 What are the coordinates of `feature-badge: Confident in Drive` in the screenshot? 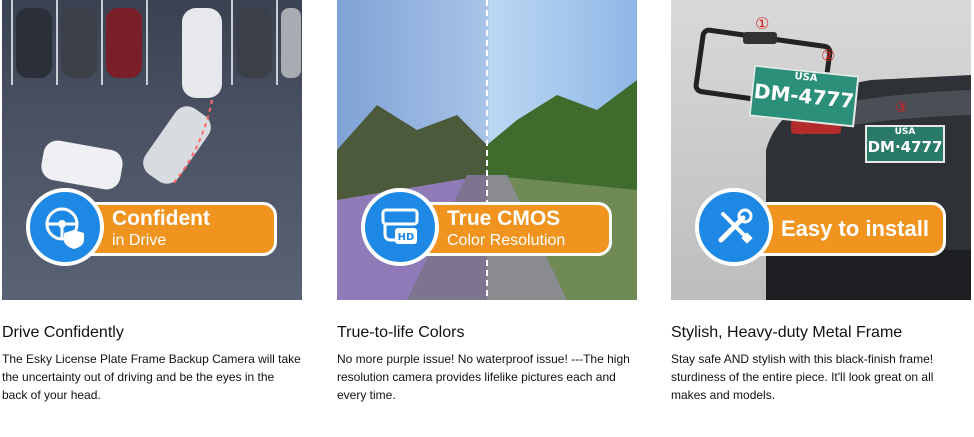 It's located at (152, 227).